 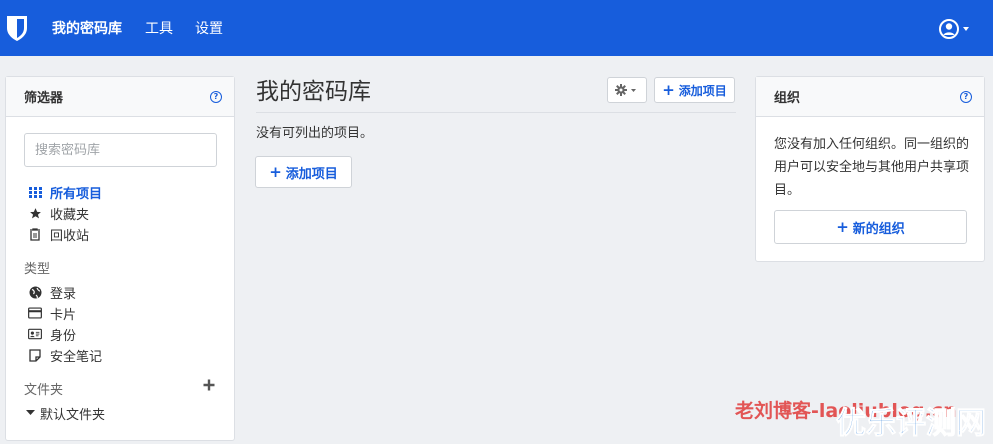 I want to click on add-folder-icon, so click(x=209, y=385).